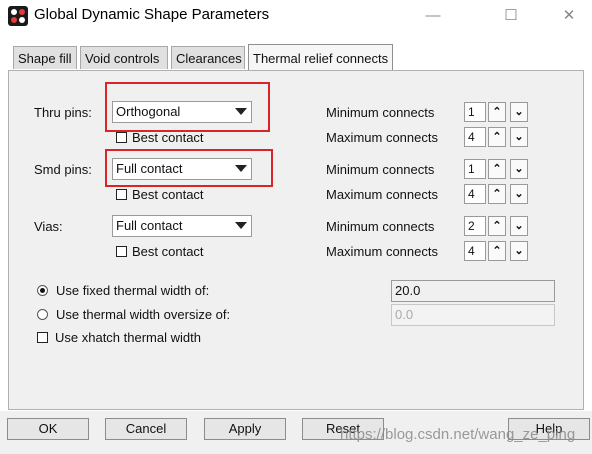 The height and width of the screenshot is (454, 592). I want to click on fixed-thermal-width-radio, so click(42, 290).